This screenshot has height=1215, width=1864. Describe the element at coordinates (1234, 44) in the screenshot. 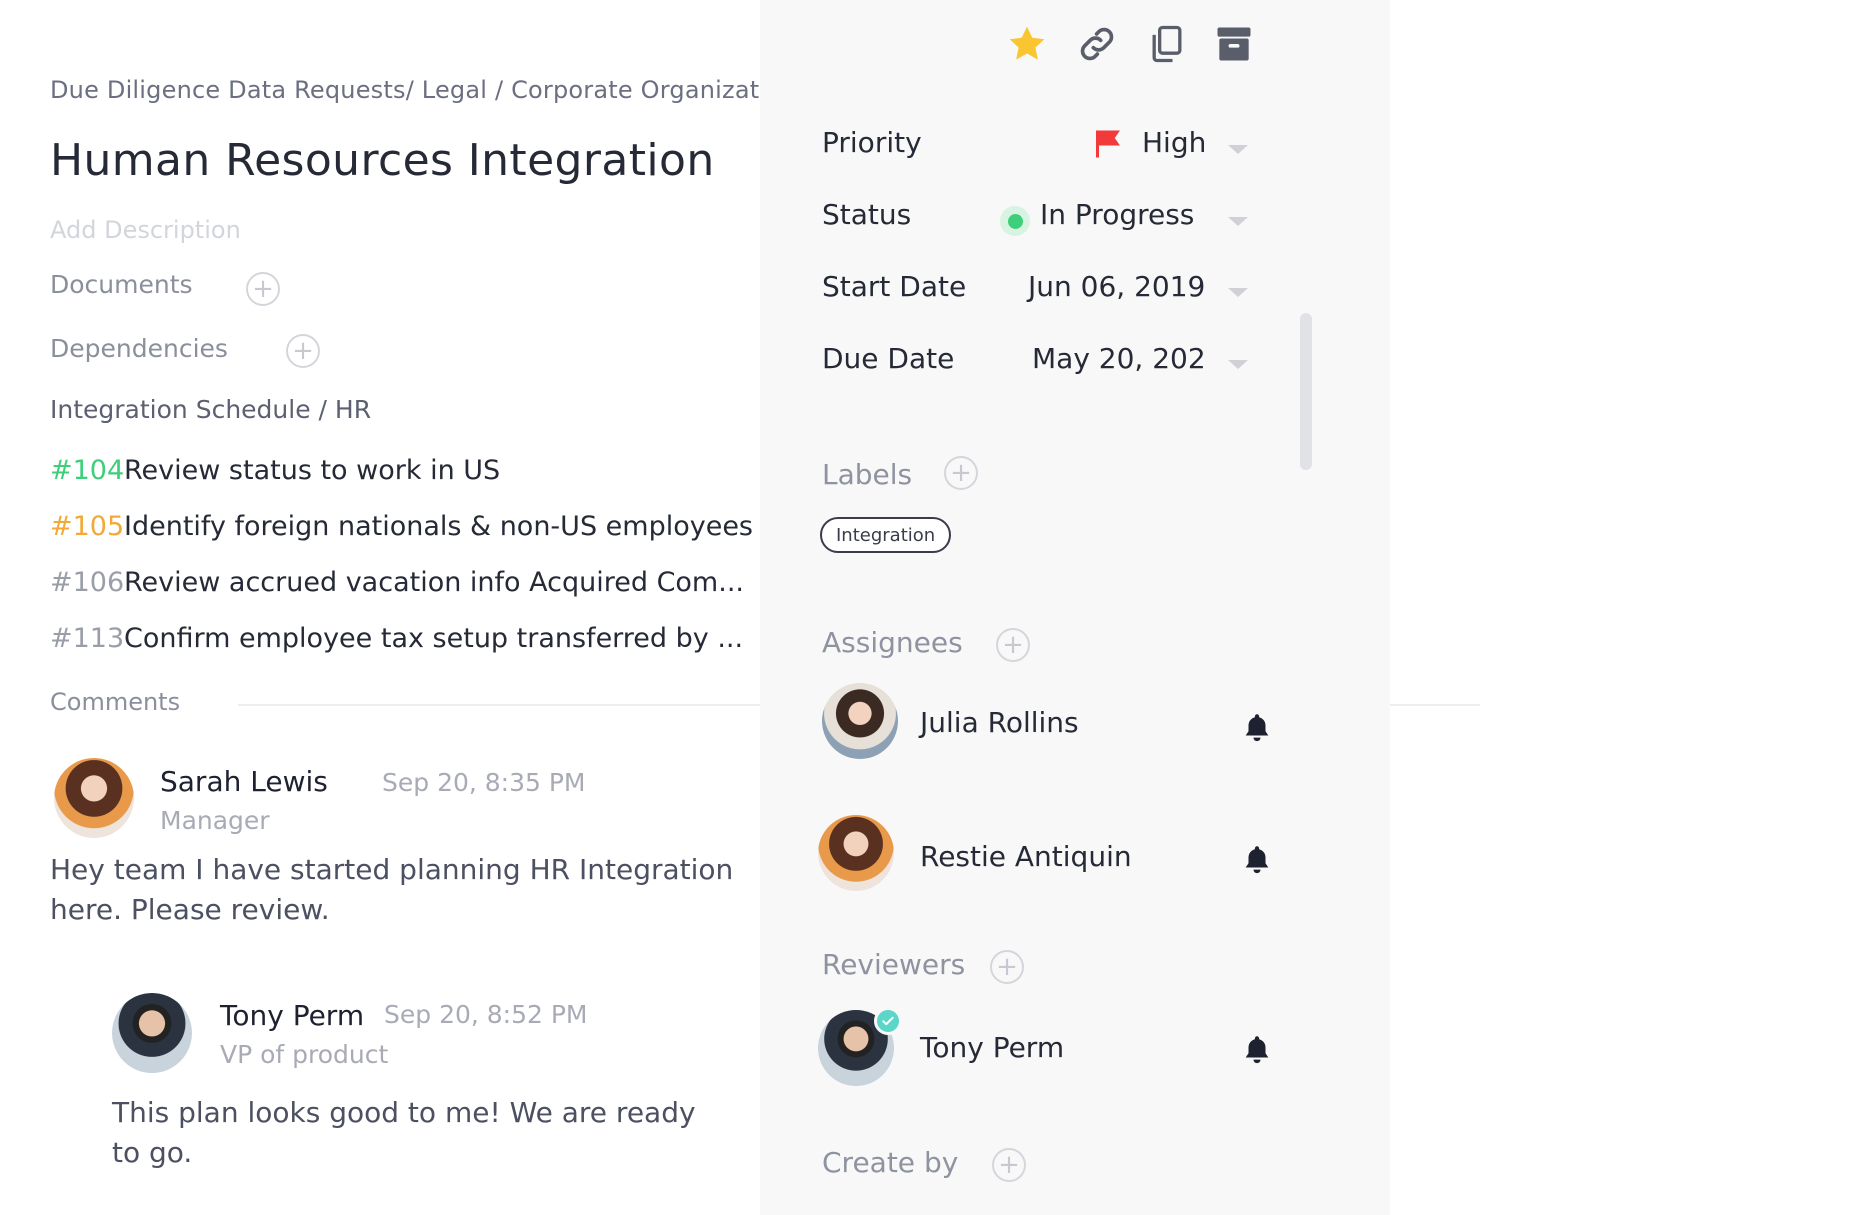

I see `archive-icon` at that location.